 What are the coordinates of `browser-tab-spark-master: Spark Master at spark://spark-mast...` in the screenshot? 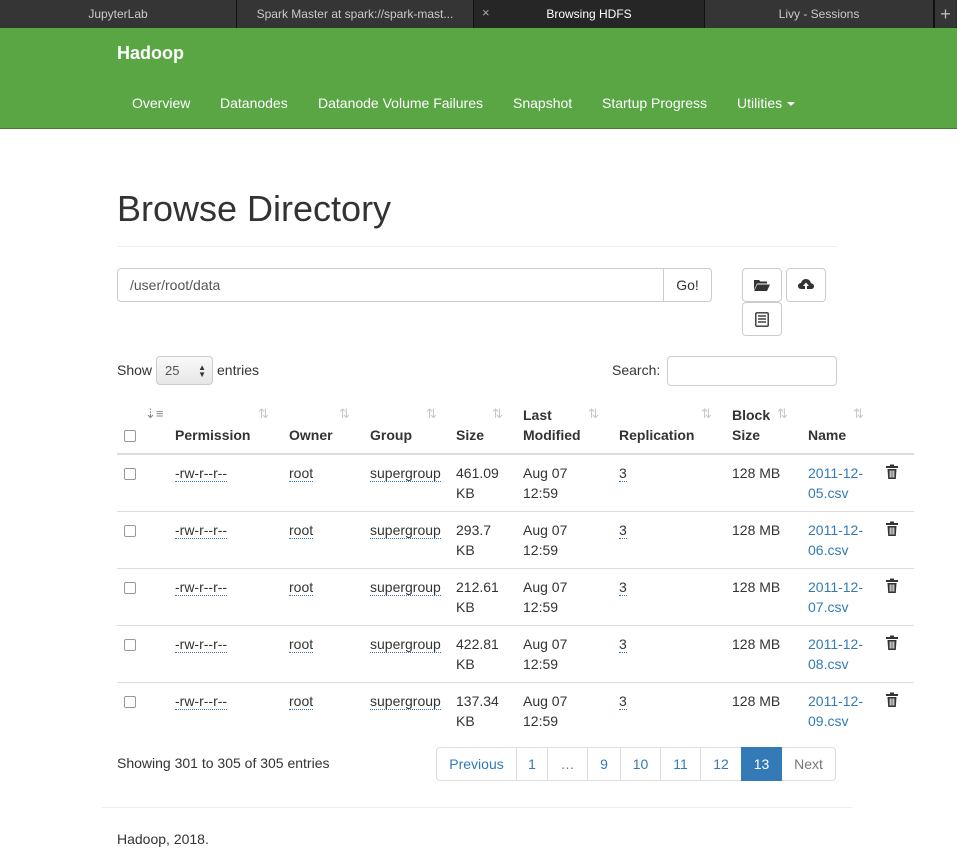 It's located at (355, 14).